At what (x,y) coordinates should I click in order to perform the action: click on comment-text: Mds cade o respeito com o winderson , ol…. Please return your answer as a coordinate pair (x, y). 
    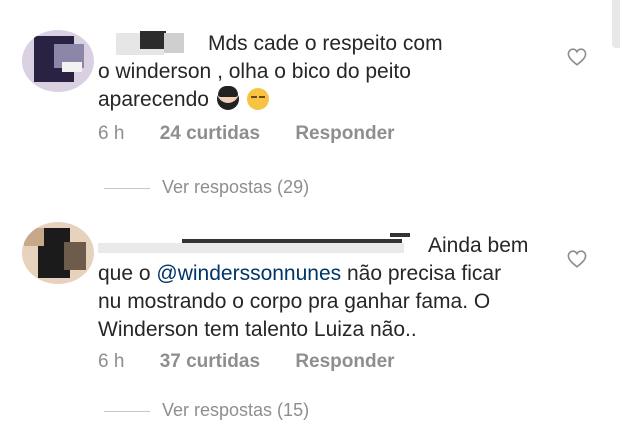
    Looking at the image, I should click on (270, 71).